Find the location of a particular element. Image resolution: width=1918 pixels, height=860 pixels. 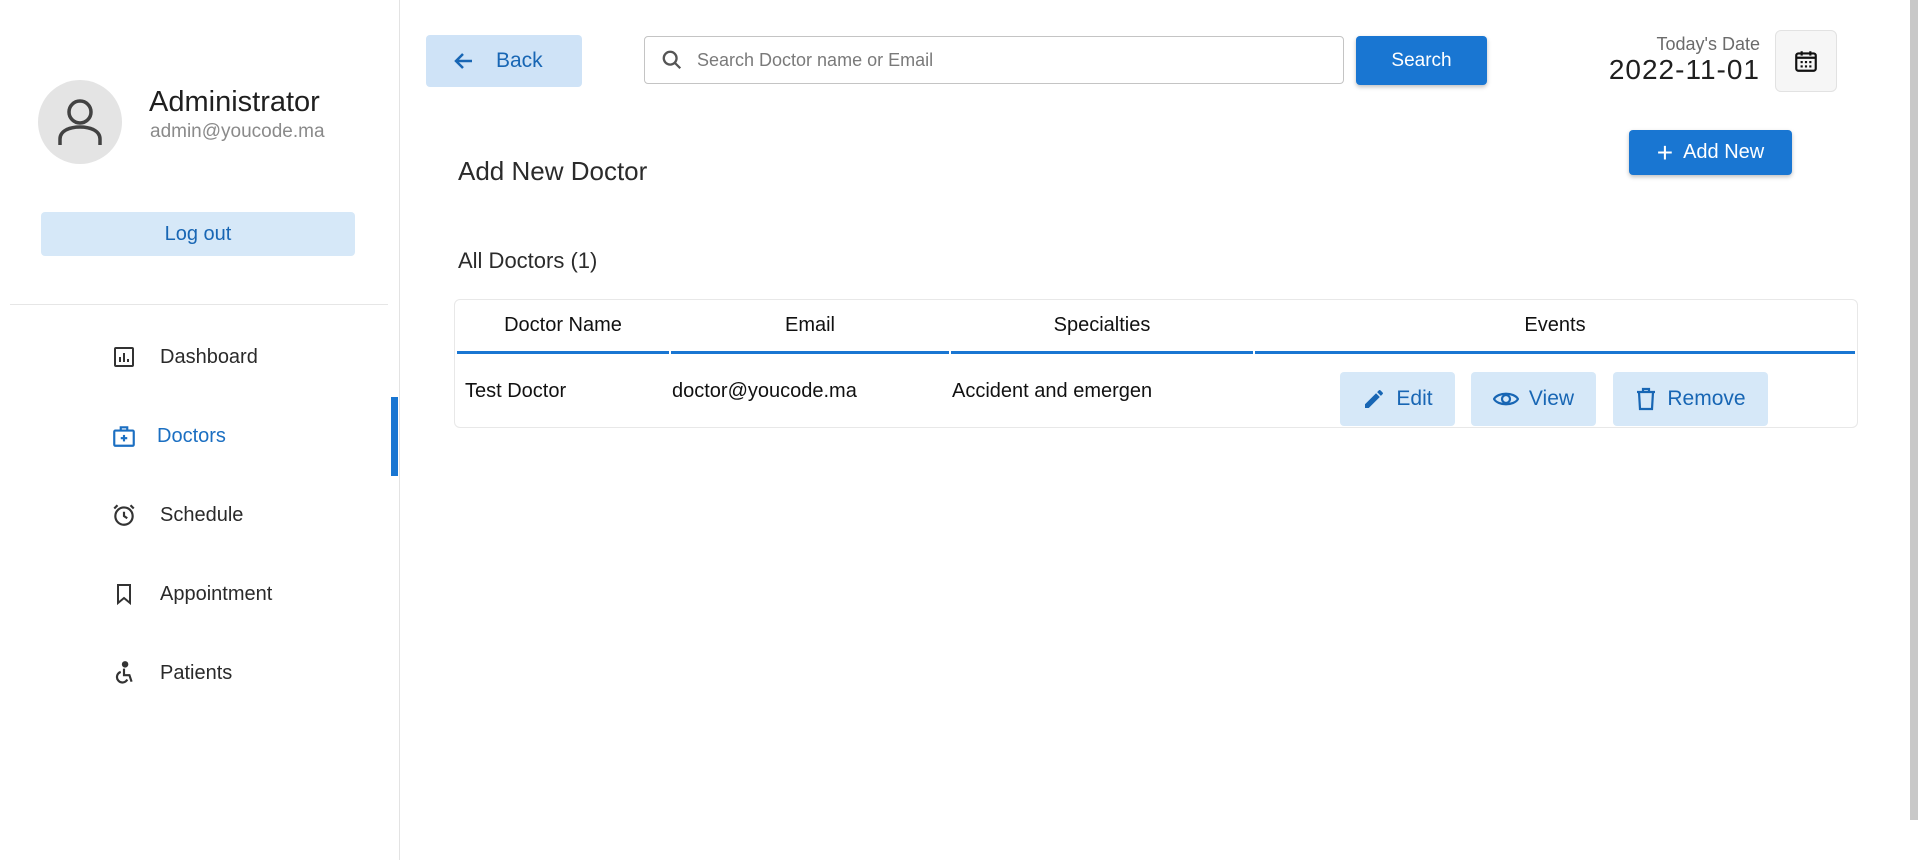

back-label: Back is located at coordinates (519, 60).